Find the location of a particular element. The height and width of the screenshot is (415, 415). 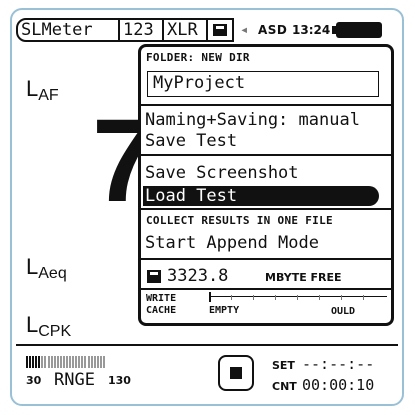

set-value: --:--:-- is located at coordinates (338, 364).